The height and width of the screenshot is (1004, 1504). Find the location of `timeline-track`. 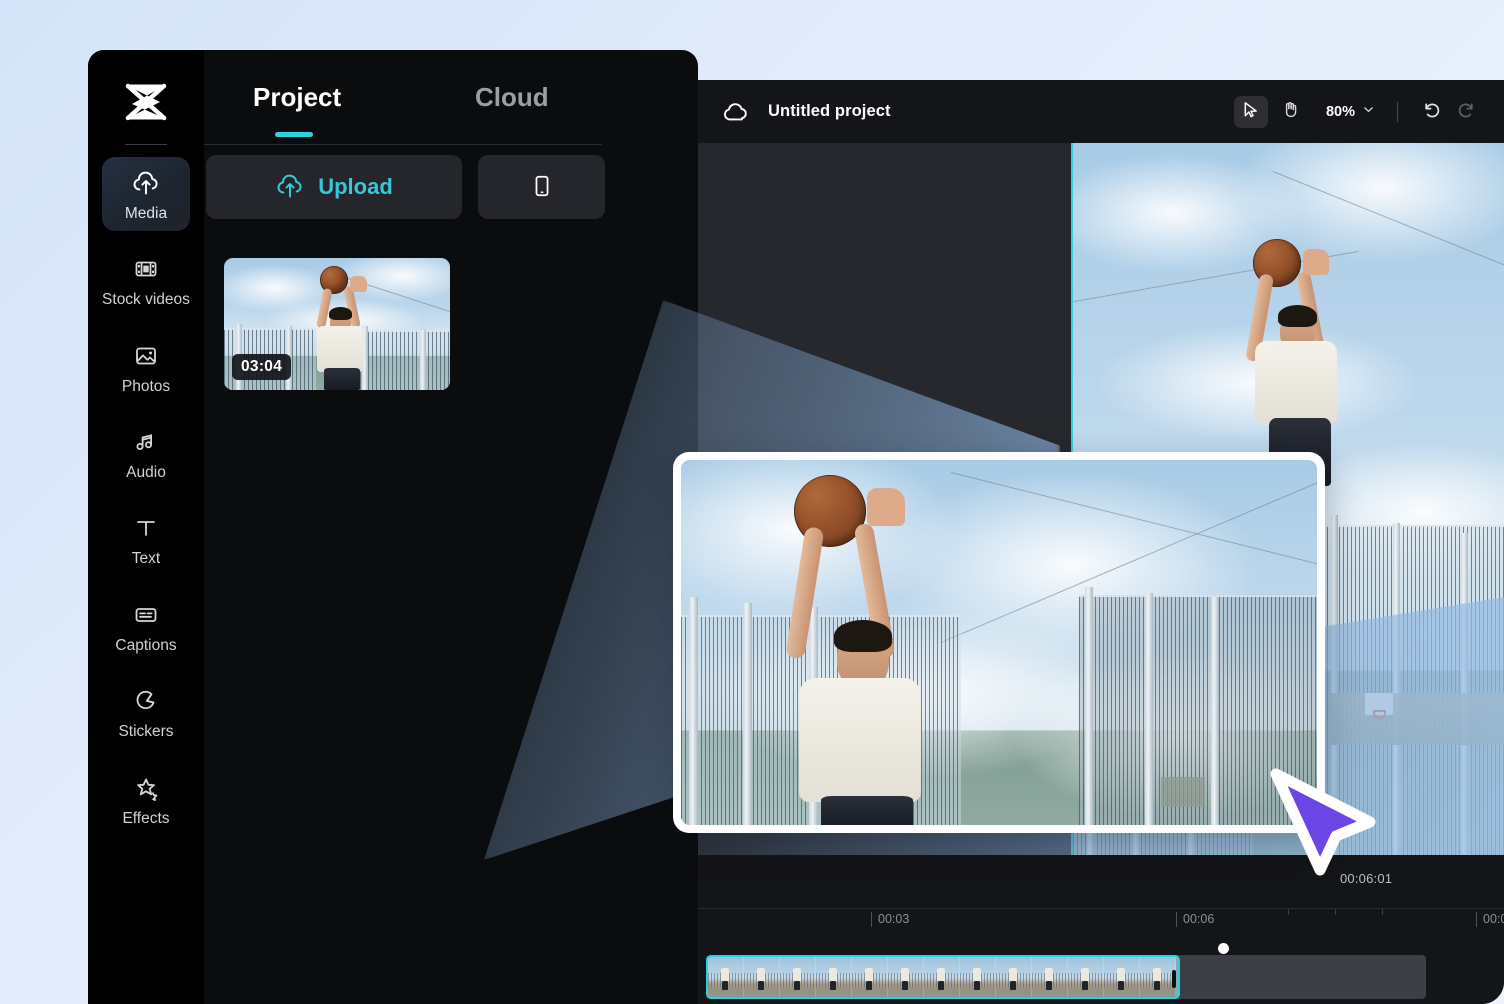

timeline-track is located at coordinates (1101, 977).